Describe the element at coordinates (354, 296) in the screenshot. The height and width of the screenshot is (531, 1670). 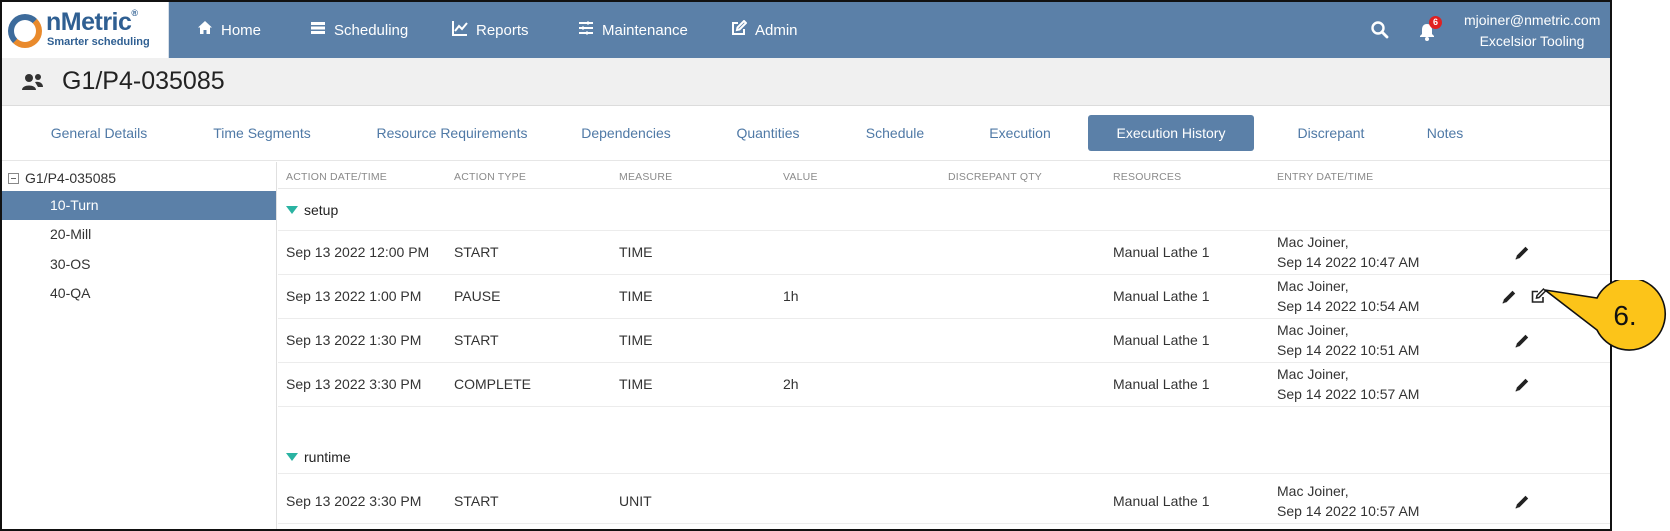
I see `cell-action-date: Sep 13 2022 1:00 PM` at that location.